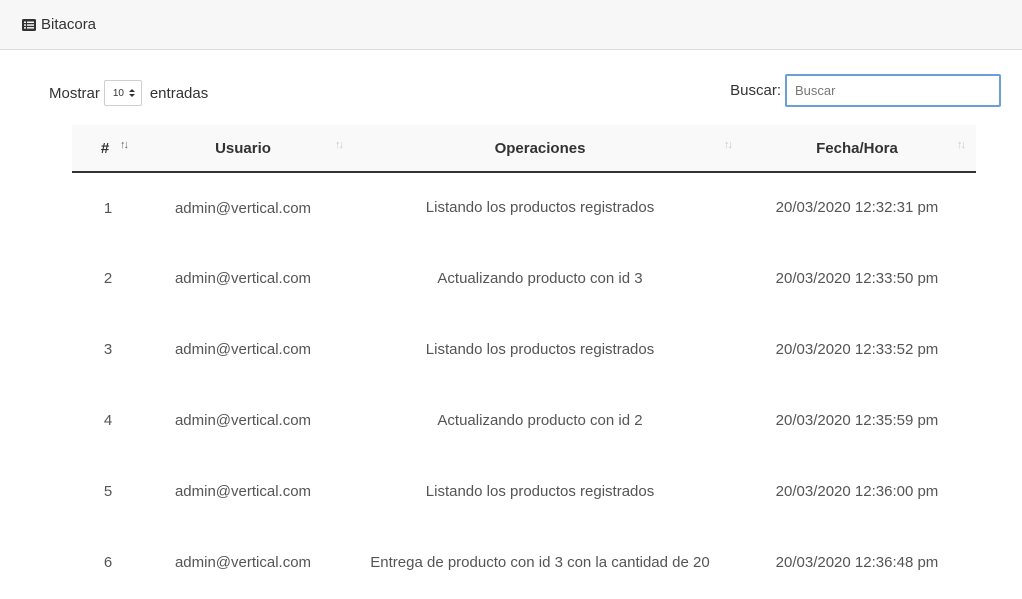 The image size is (1022, 599). Describe the element at coordinates (540, 278) in the screenshot. I see `row-operation: Actualizando producto con id 3` at that location.